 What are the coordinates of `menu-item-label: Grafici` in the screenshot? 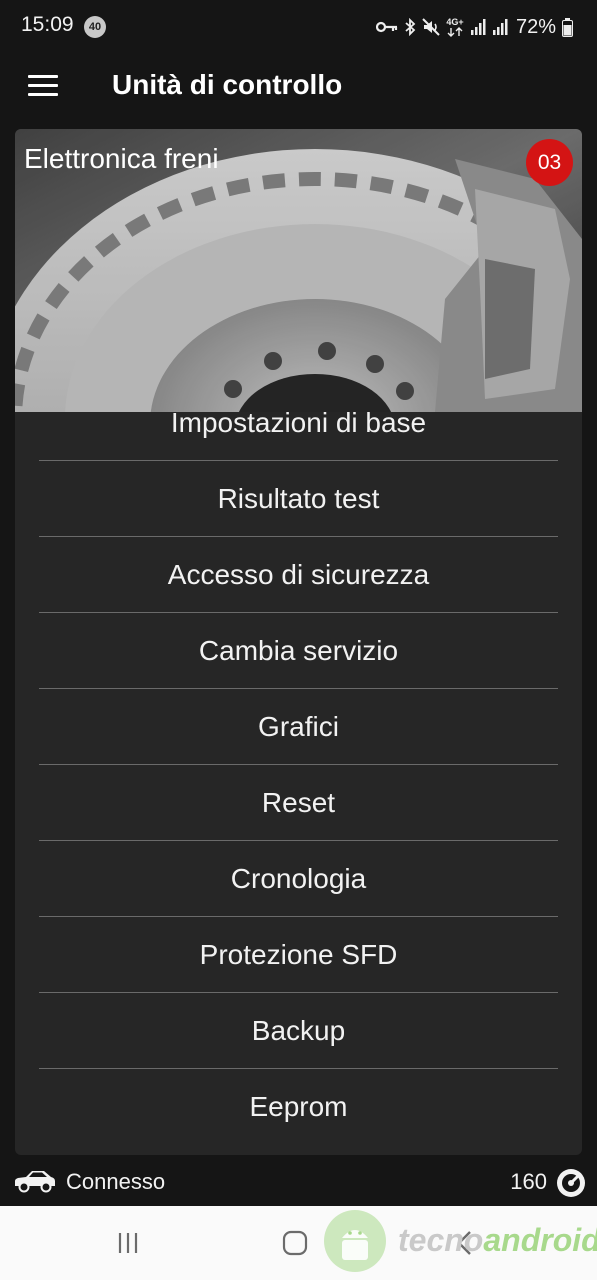 It's located at (298, 726).